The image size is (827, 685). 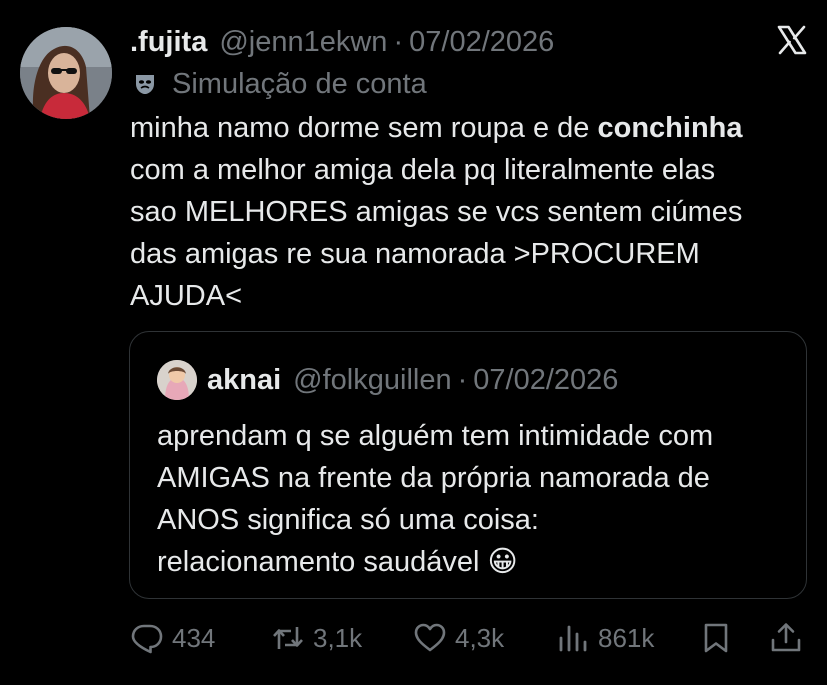 What do you see at coordinates (545, 380) in the screenshot?
I see `quoted-post-date: 07/02/2026` at bounding box center [545, 380].